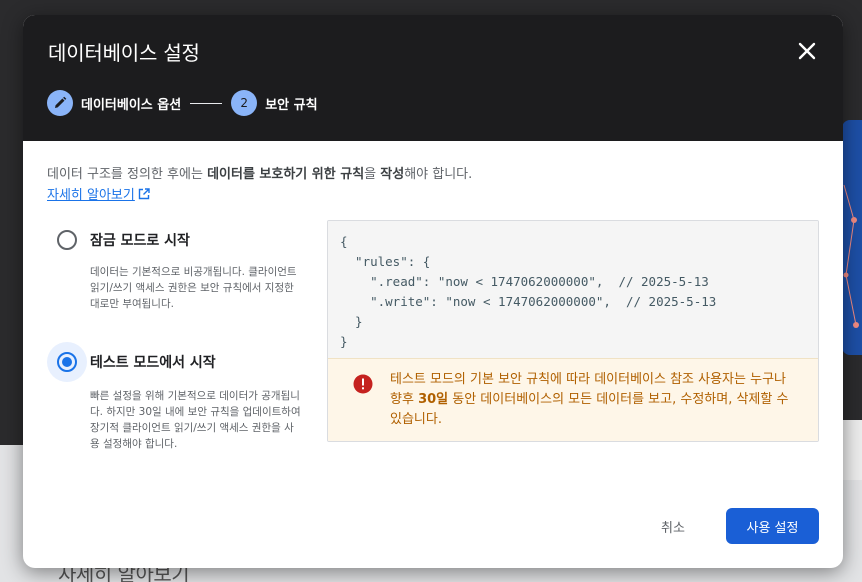  What do you see at coordinates (153, 362) in the screenshot?
I see `test-mode-label: 테스트 모드에서 시작` at bounding box center [153, 362].